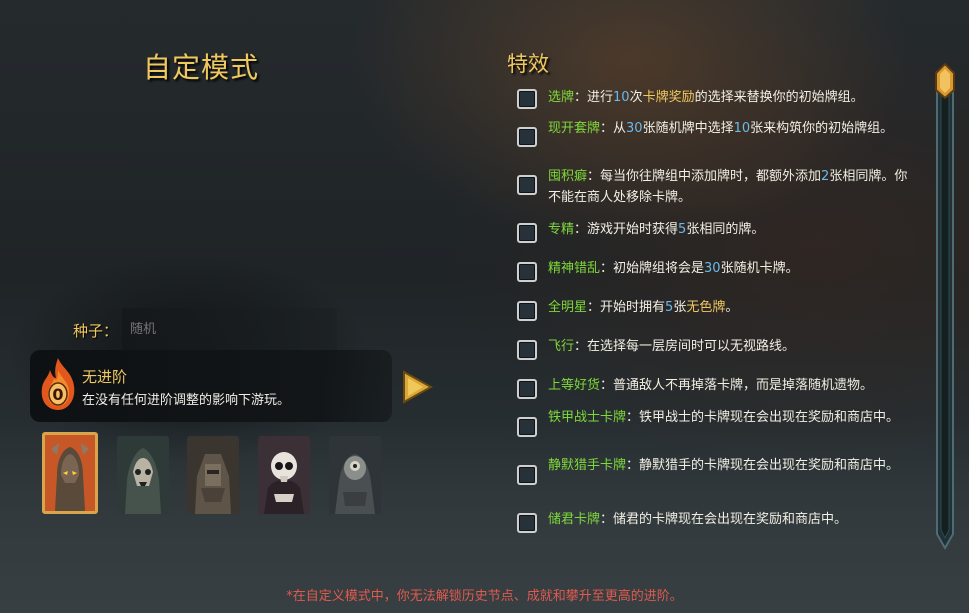 The width and height of the screenshot is (969, 613). What do you see at coordinates (568, 307) in the screenshot?
I see `effect-name: 全明星` at bounding box center [568, 307].